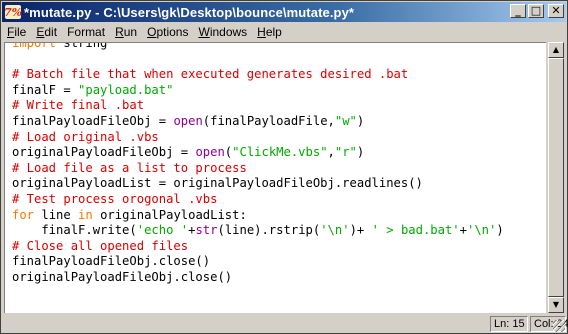 This screenshot has height=334, width=568. Describe the element at coordinates (20, 32) in the screenshot. I see `menu-label: ile` at that location.